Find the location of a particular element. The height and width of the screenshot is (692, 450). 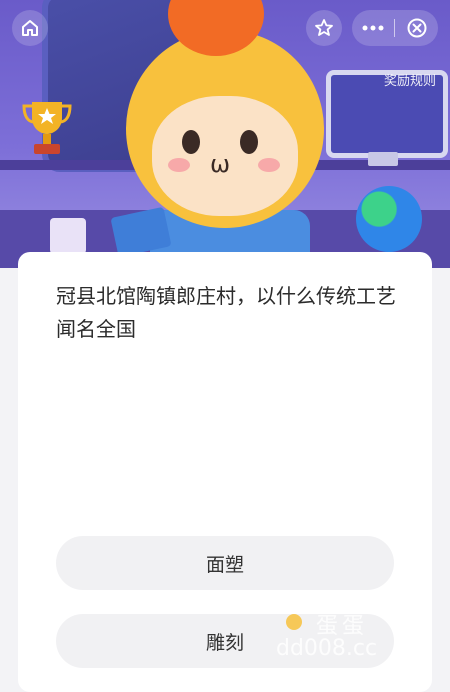

star-icon is located at coordinates (324, 27).